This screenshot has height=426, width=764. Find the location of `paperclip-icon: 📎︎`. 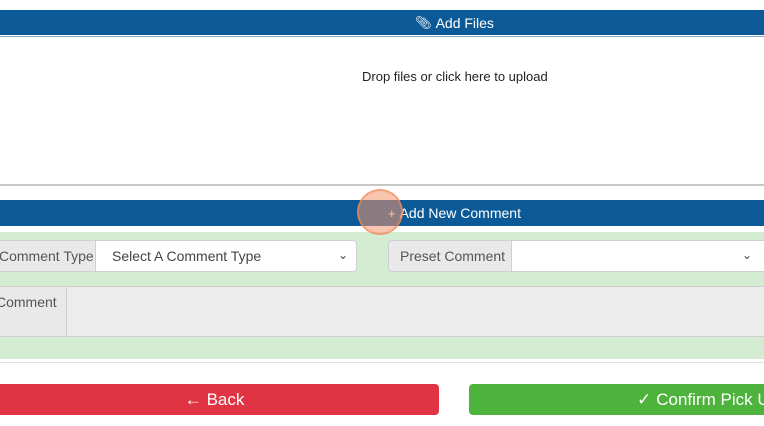

paperclip-icon: 📎︎ is located at coordinates (423, 22).